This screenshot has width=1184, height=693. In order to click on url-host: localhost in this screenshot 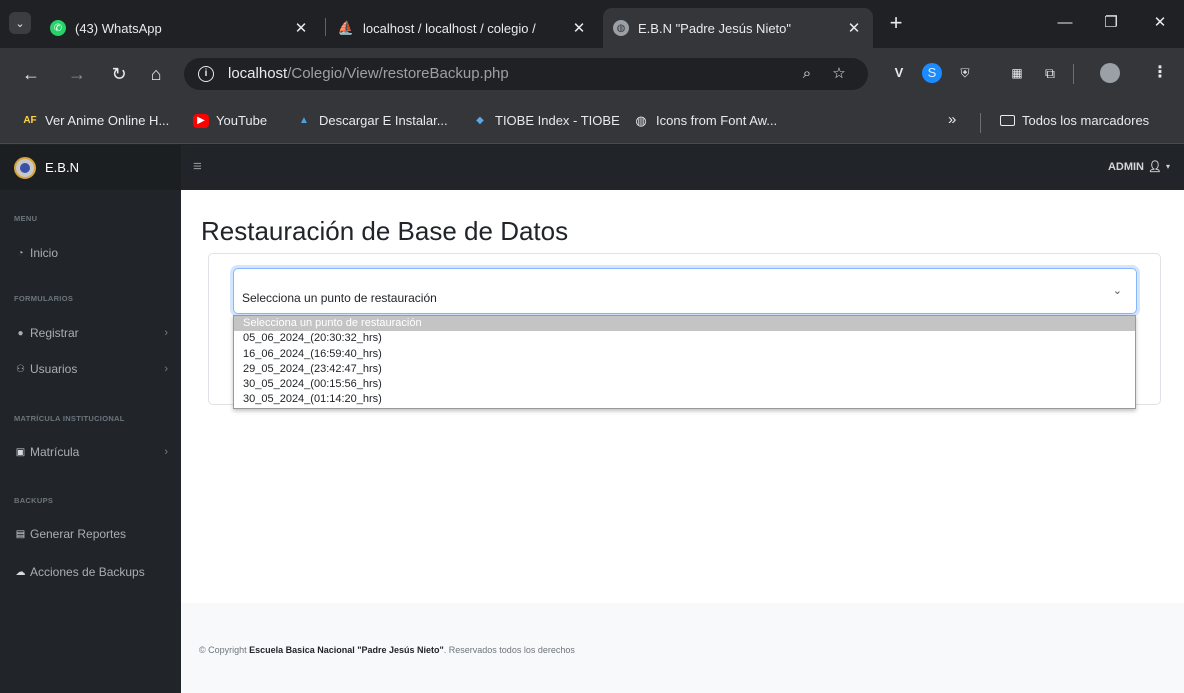, I will do `click(258, 73)`.